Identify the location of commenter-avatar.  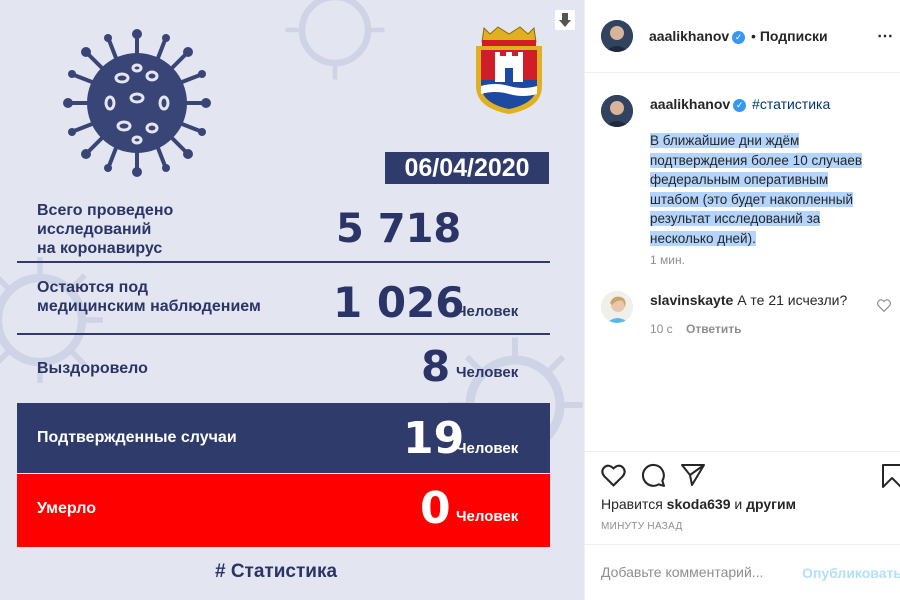
(617, 307).